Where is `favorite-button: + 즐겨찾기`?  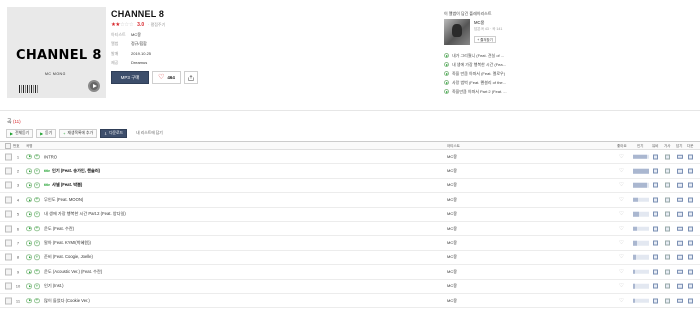 favorite-button: + 즐겨찾기 is located at coordinates (485, 39).